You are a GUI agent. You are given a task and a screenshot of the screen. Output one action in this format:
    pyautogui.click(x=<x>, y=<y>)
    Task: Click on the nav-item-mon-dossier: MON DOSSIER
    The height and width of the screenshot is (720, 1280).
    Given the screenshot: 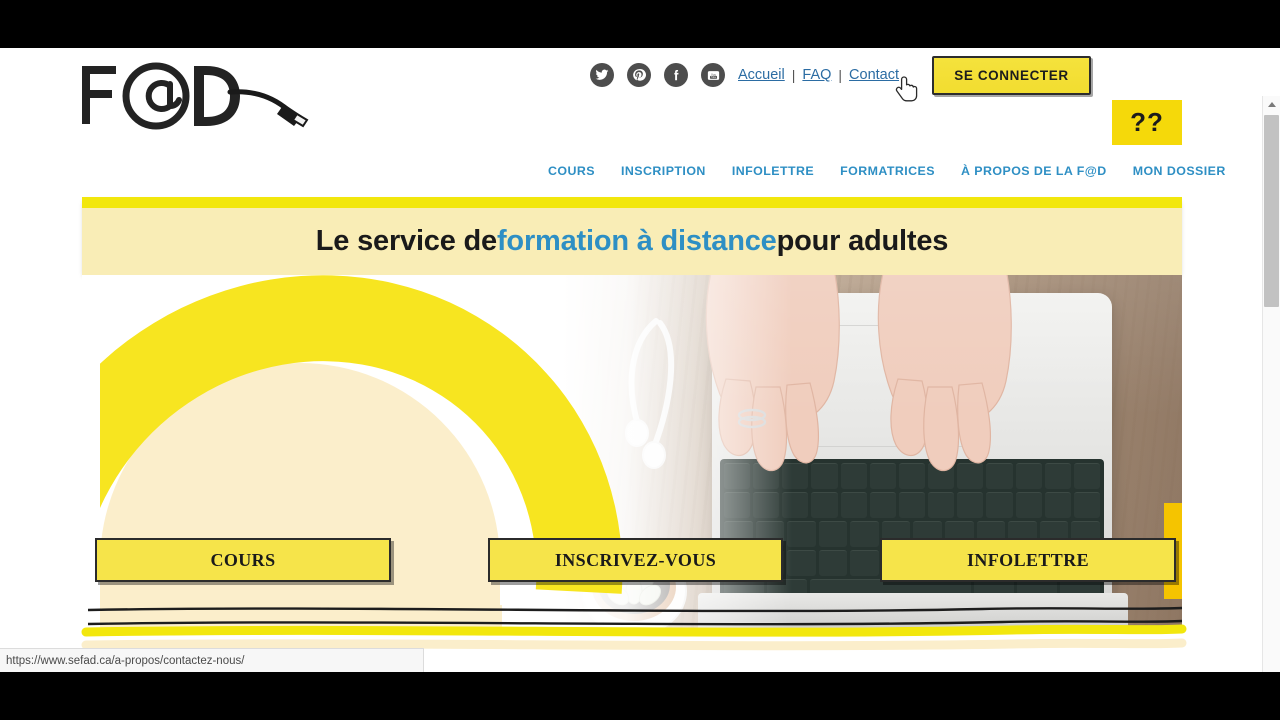 What is the action you would take?
    pyautogui.click(x=1179, y=171)
    